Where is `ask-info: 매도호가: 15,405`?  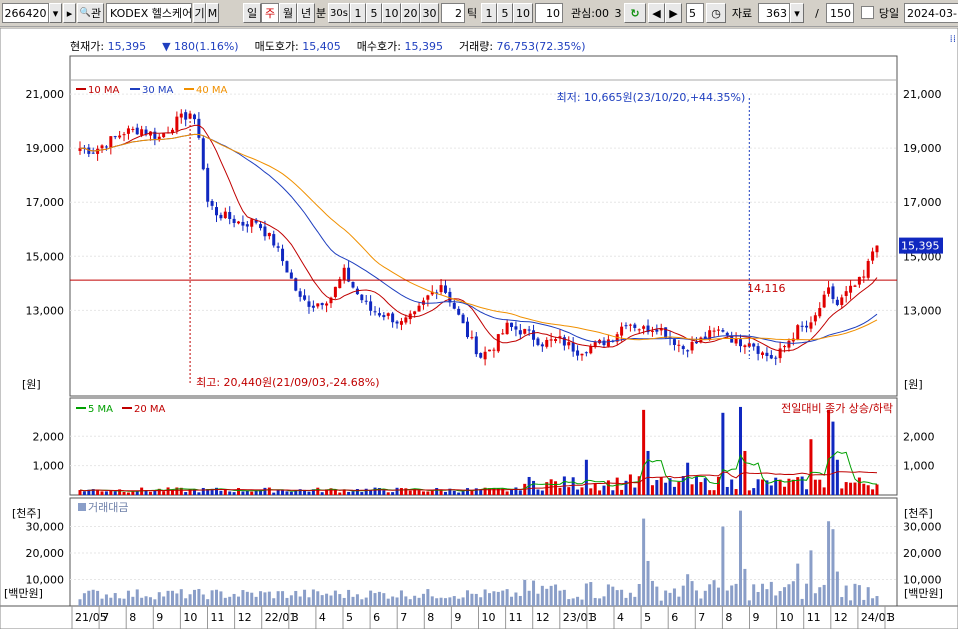 ask-info: 매도호가: 15,405 is located at coordinates (298, 46).